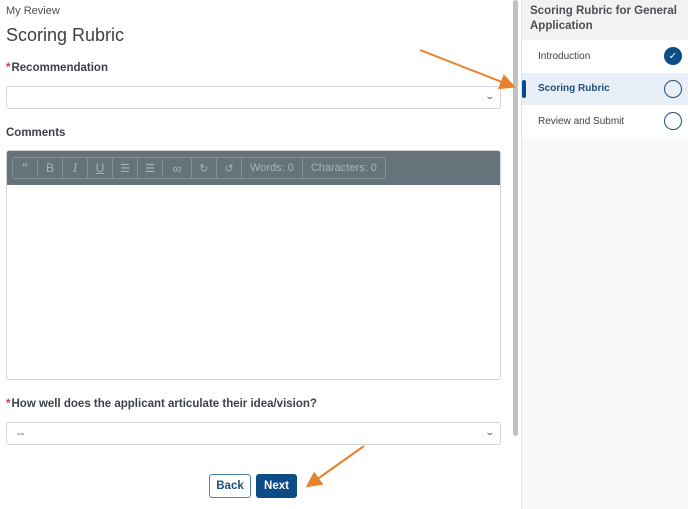  I want to click on recommendation-select: ⌄, so click(253, 97).